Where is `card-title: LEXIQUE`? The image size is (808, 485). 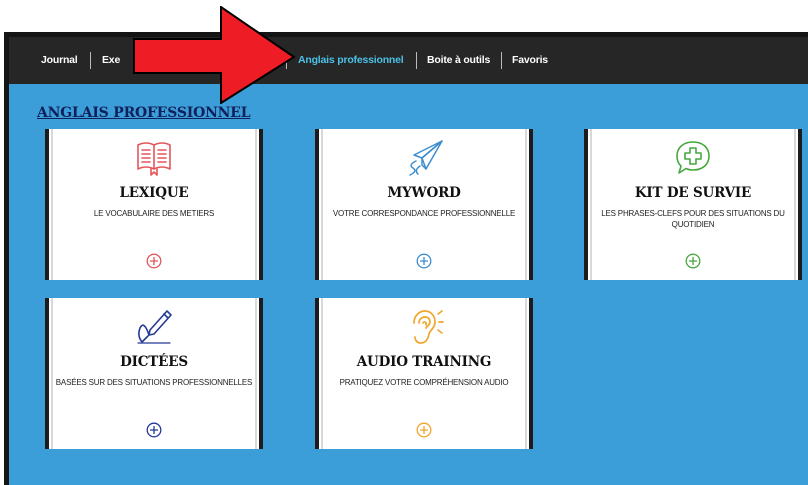
card-title: LEXIQUE is located at coordinates (154, 193).